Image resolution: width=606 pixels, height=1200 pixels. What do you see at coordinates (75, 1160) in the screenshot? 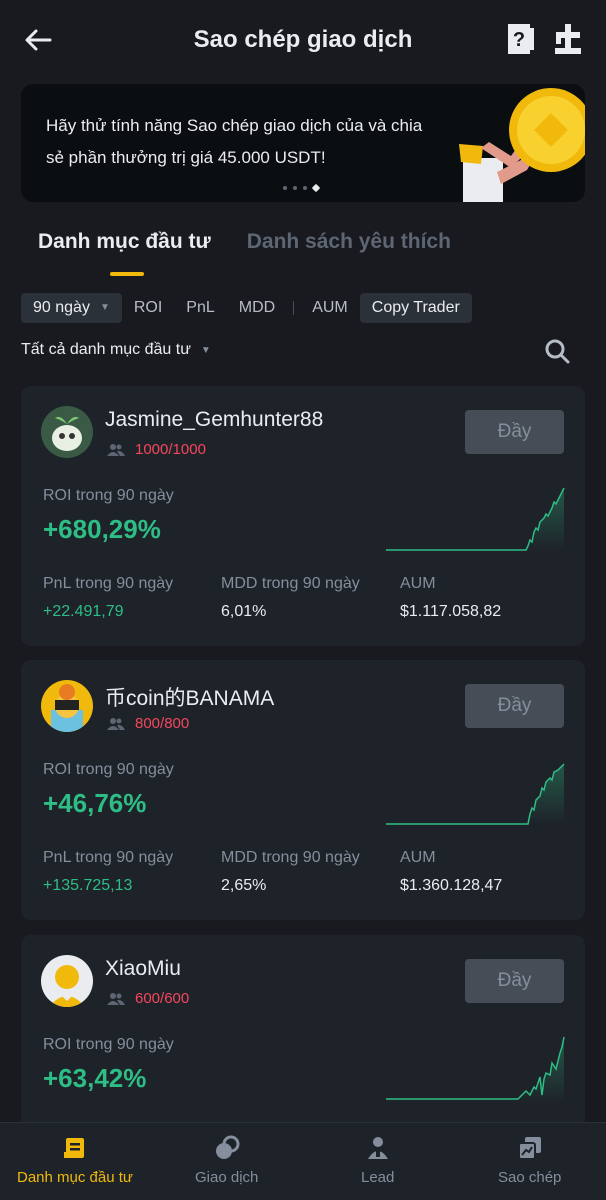
I see `nav-portfolio: Danh mục đầu tư` at bounding box center [75, 1160].